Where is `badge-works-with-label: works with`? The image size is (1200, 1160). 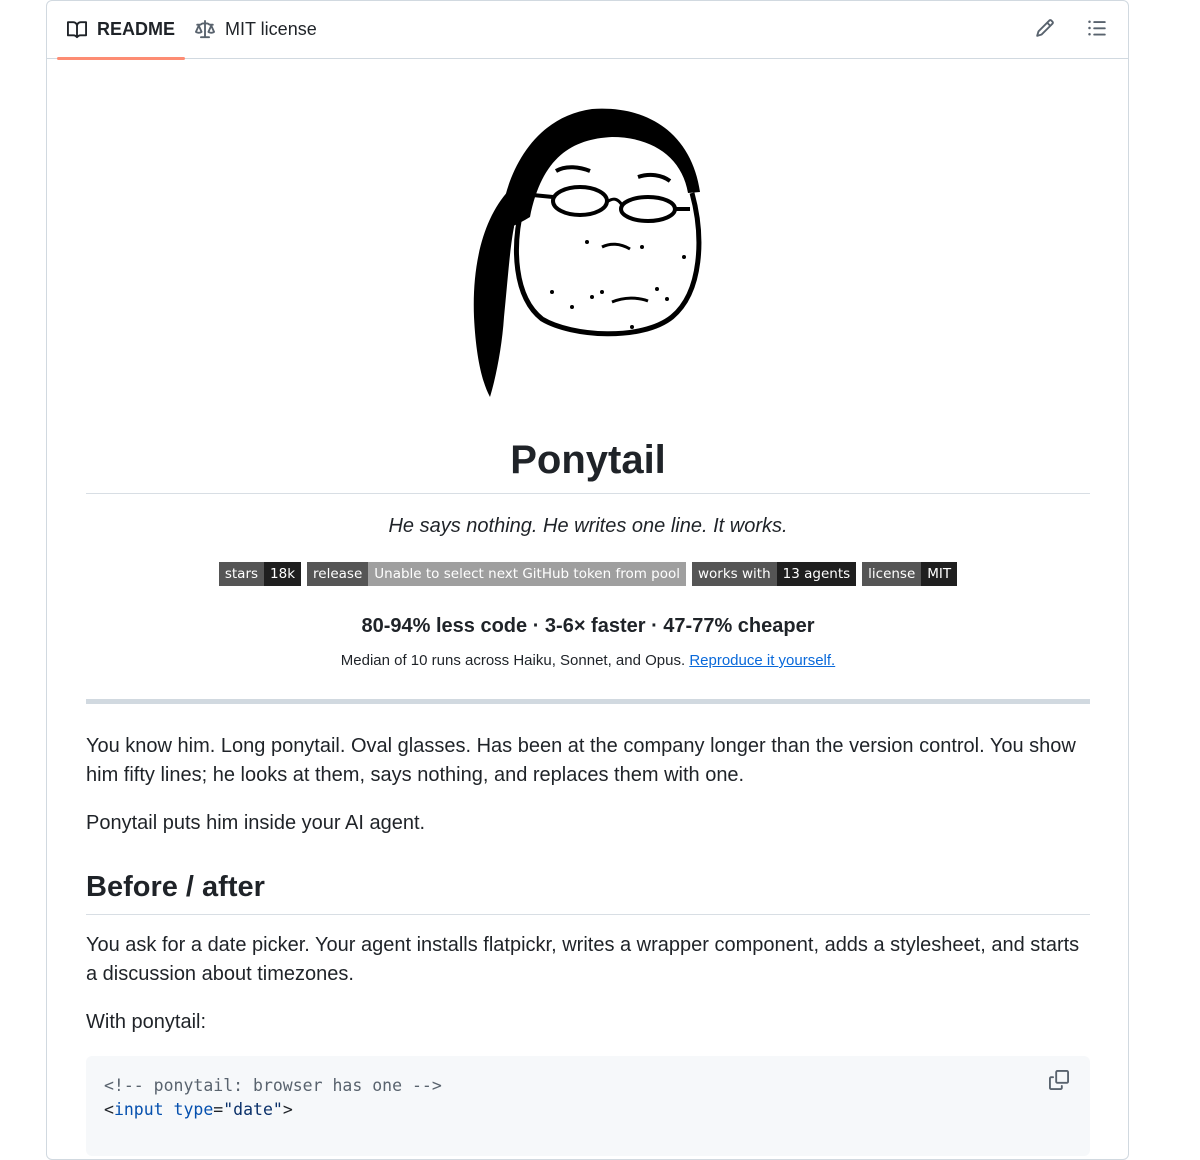 badge-works-with-label: works with is located at coordinates (734, 574).